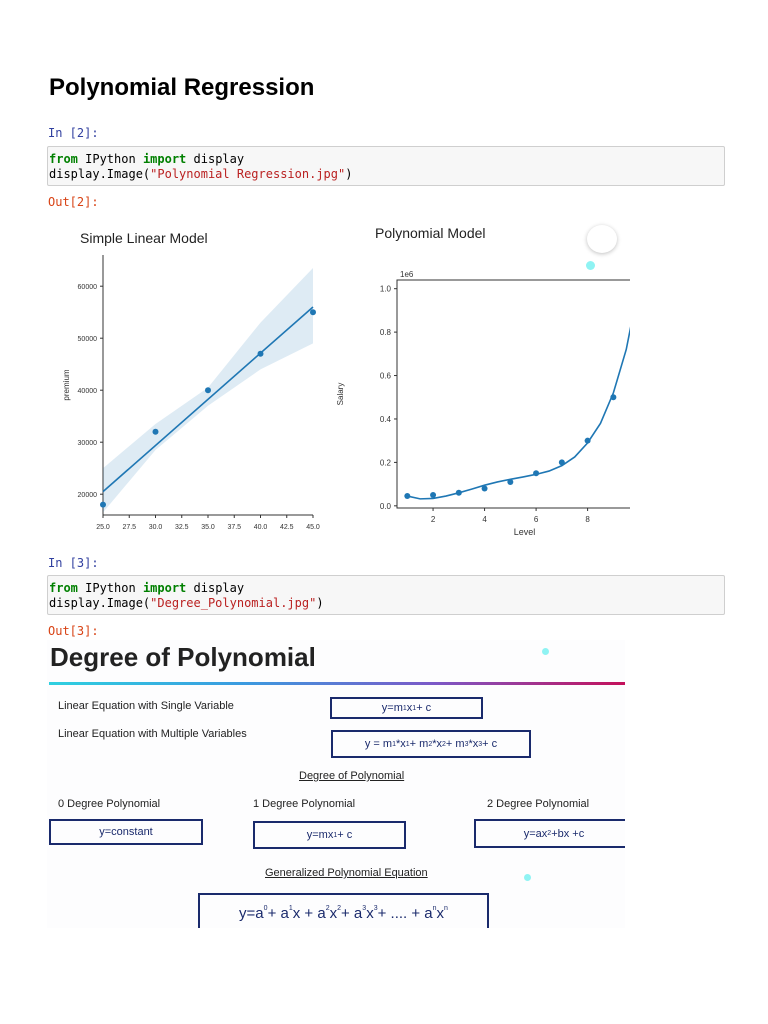 The image size is (768, 1024). Describe the element at coordinates (66, 384) in the screenshot. I see `y-axis-label: premium` at that location.